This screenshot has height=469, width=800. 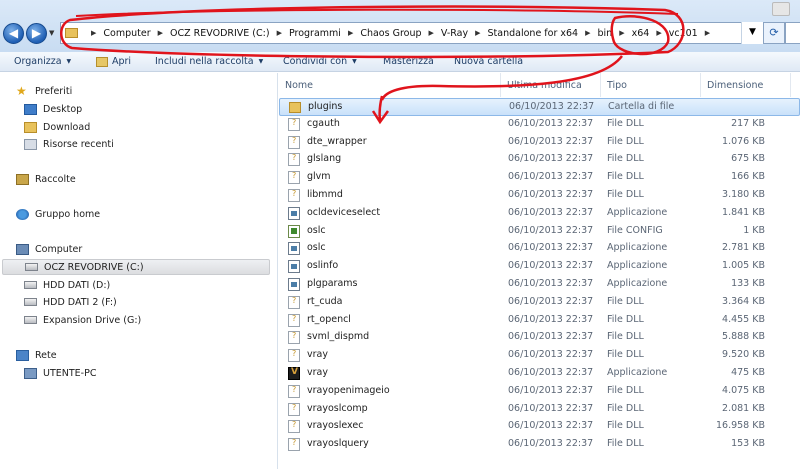 I want to click on file-row: glslang 06/10/2013 22:37 File DLL 675 KB, so click(x=539, y=160).